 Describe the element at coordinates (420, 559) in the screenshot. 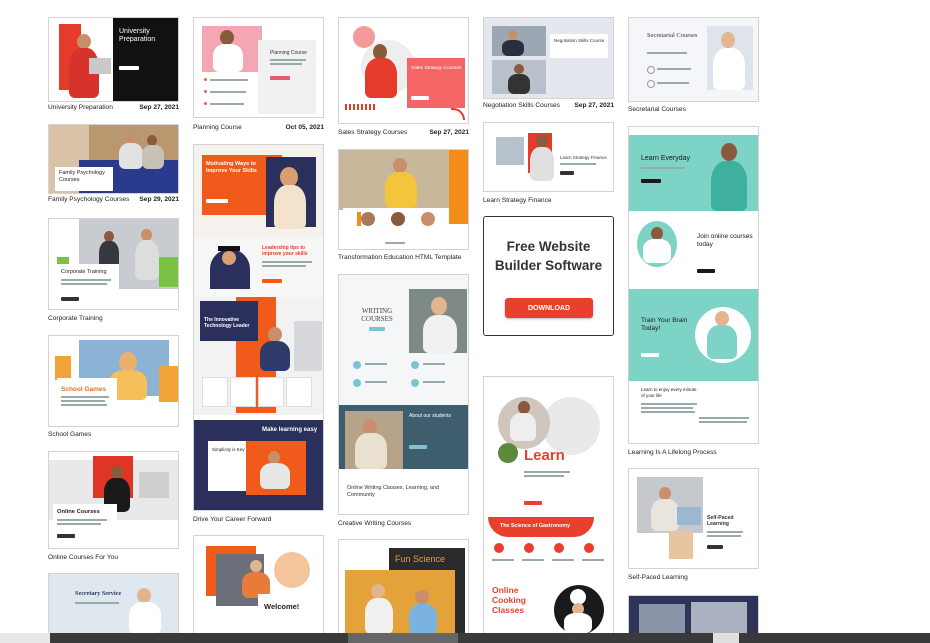

I see `template-heading: Fun Science` at that location.